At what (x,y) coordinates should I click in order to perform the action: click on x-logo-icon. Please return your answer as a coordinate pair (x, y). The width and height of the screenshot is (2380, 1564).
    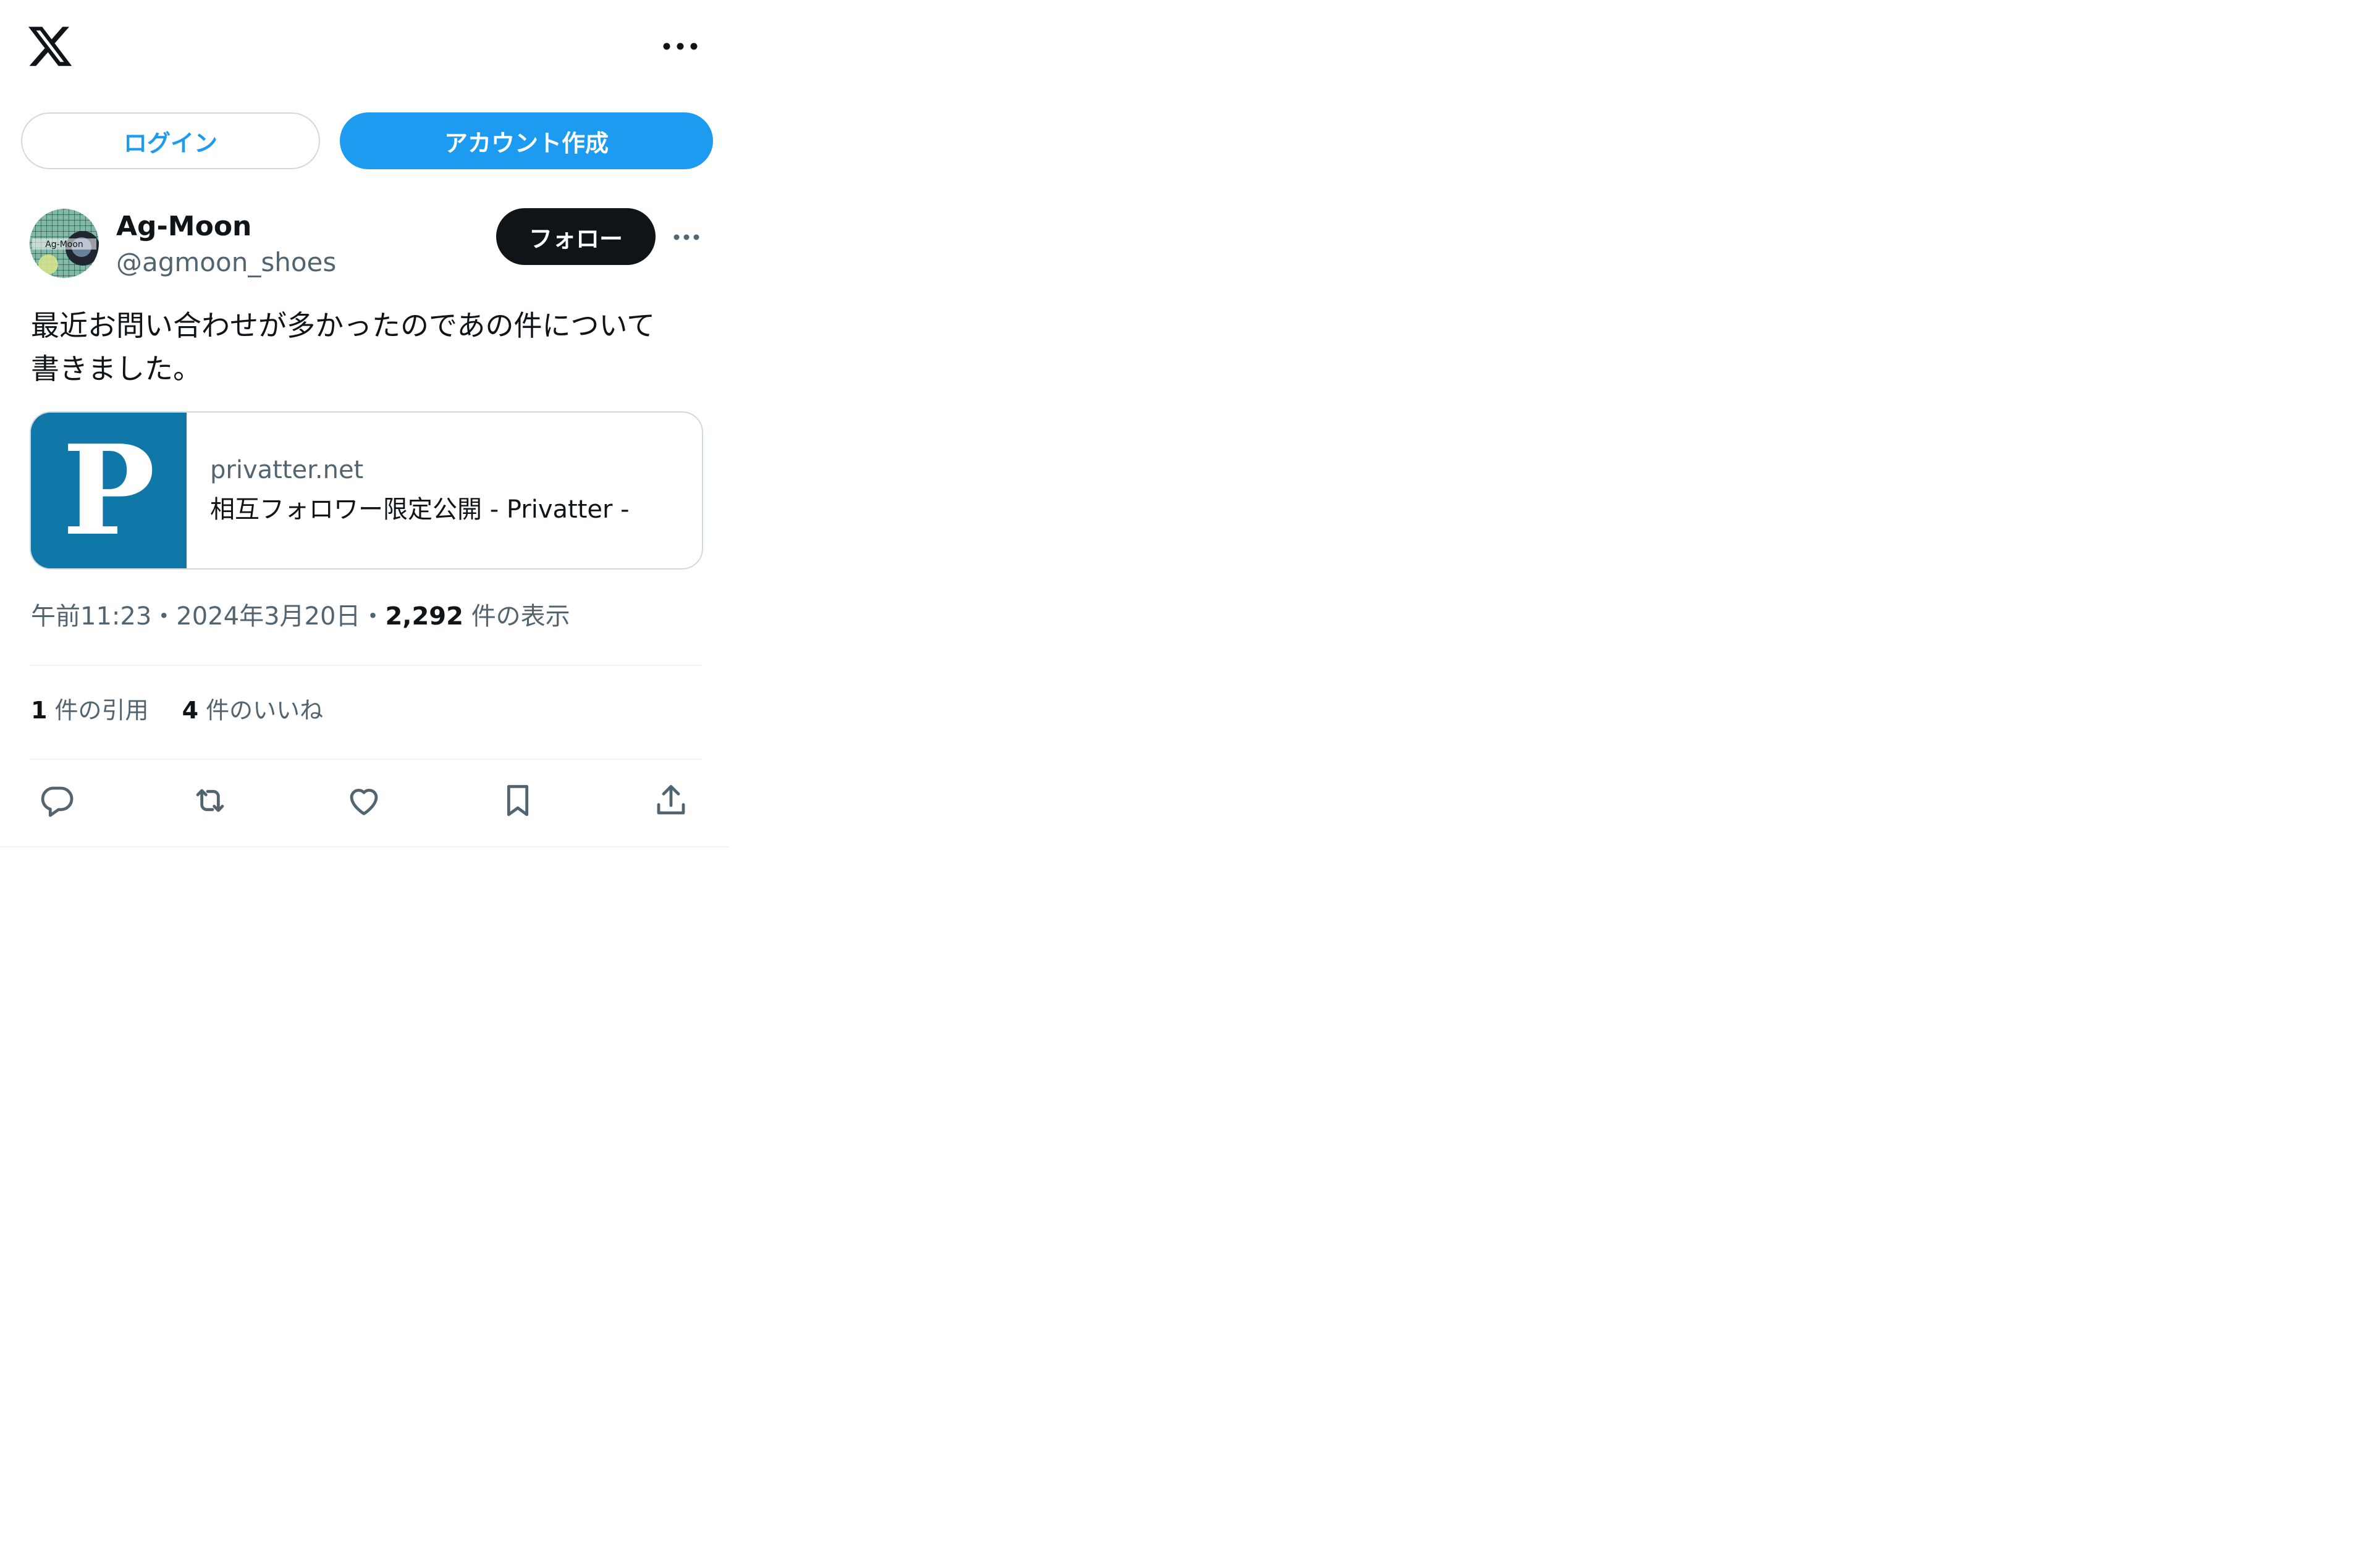
    Looking at the image, I should click on (50, 46).